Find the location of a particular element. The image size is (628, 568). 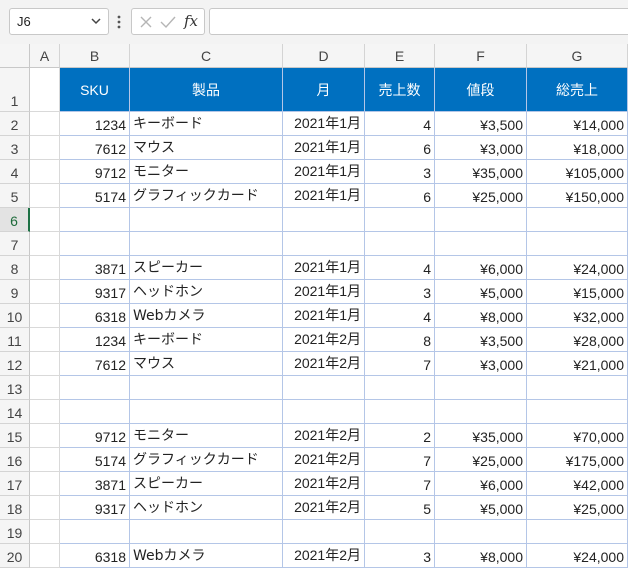

cell-d12: 2021年2月 is located at coordinates (324, 364).